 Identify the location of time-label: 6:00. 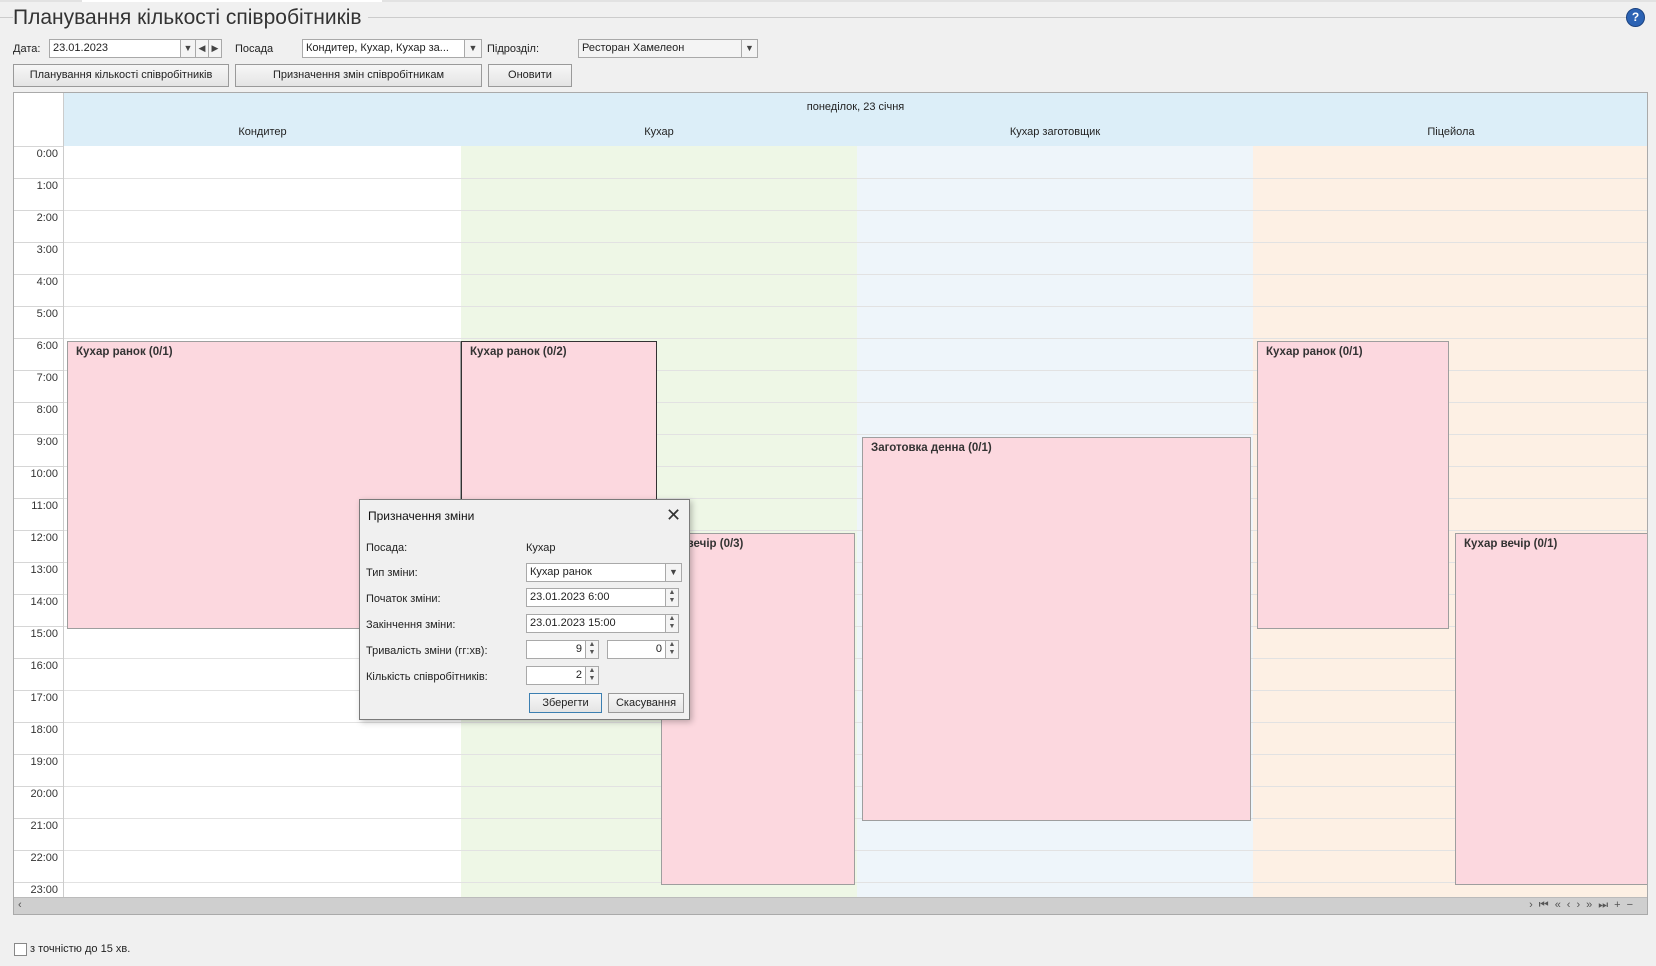
(47, 346).